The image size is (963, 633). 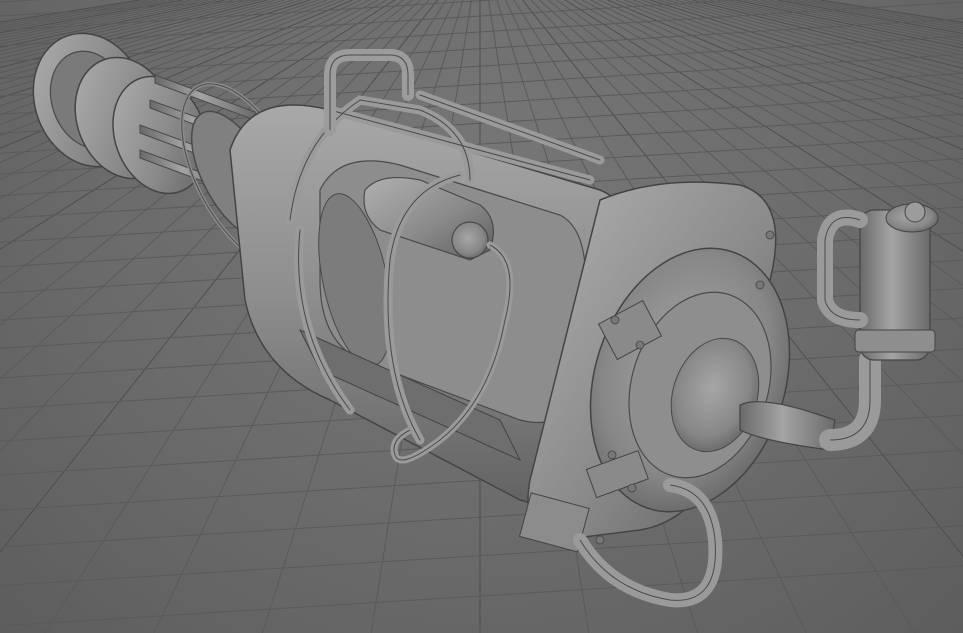 What do you see at coordinates (878, 326) in the screenshot?
I see `rear-grip-handle` at bounding box center [878, 326].